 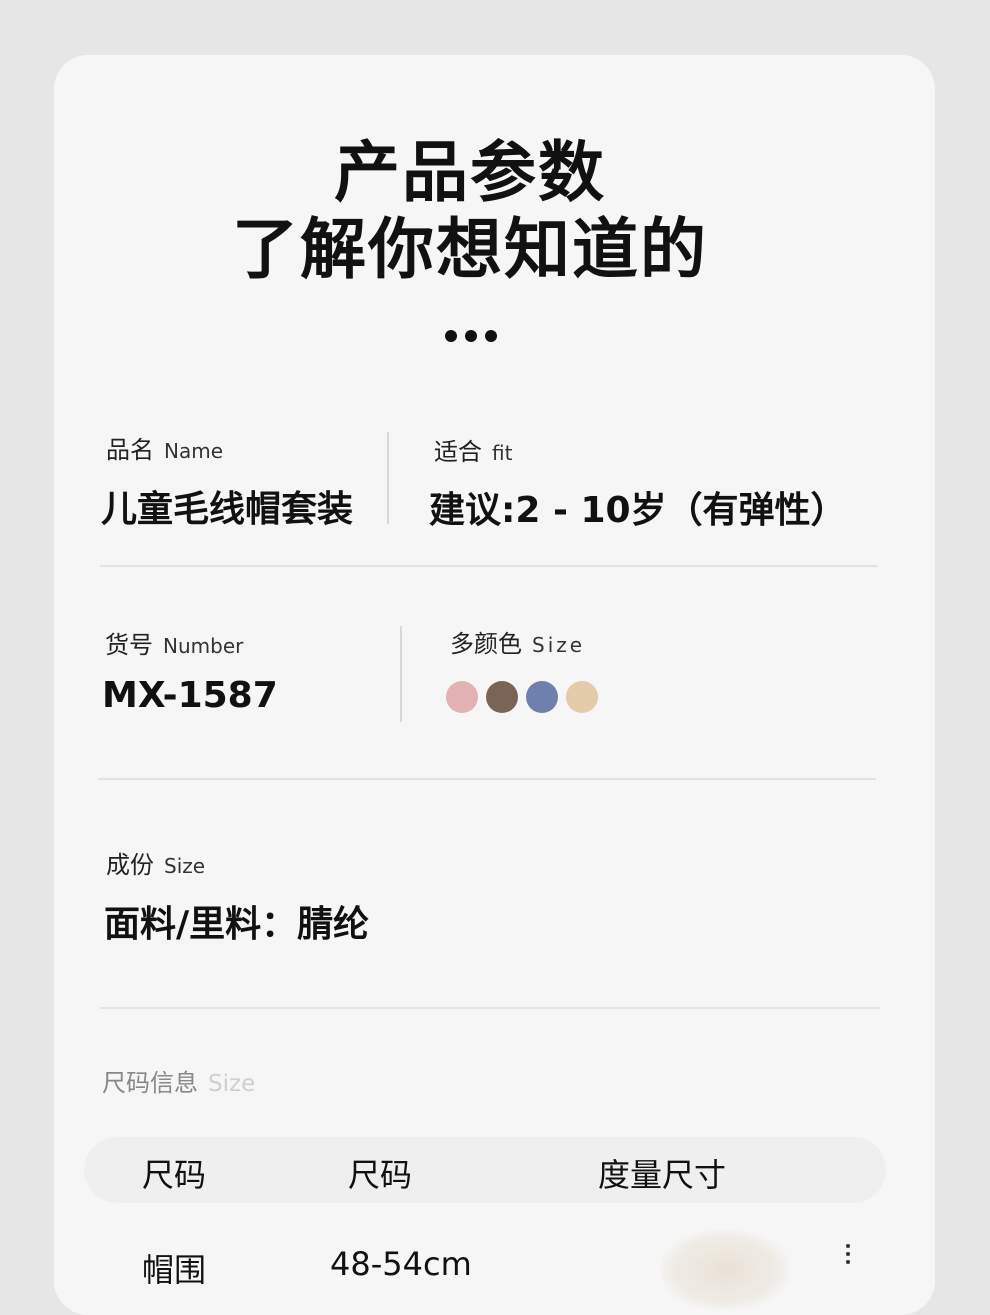 What do you see at coordinates (203, 646) in the screenshot?
I see `number-label-en: Number` at bounding box center [203, 646].